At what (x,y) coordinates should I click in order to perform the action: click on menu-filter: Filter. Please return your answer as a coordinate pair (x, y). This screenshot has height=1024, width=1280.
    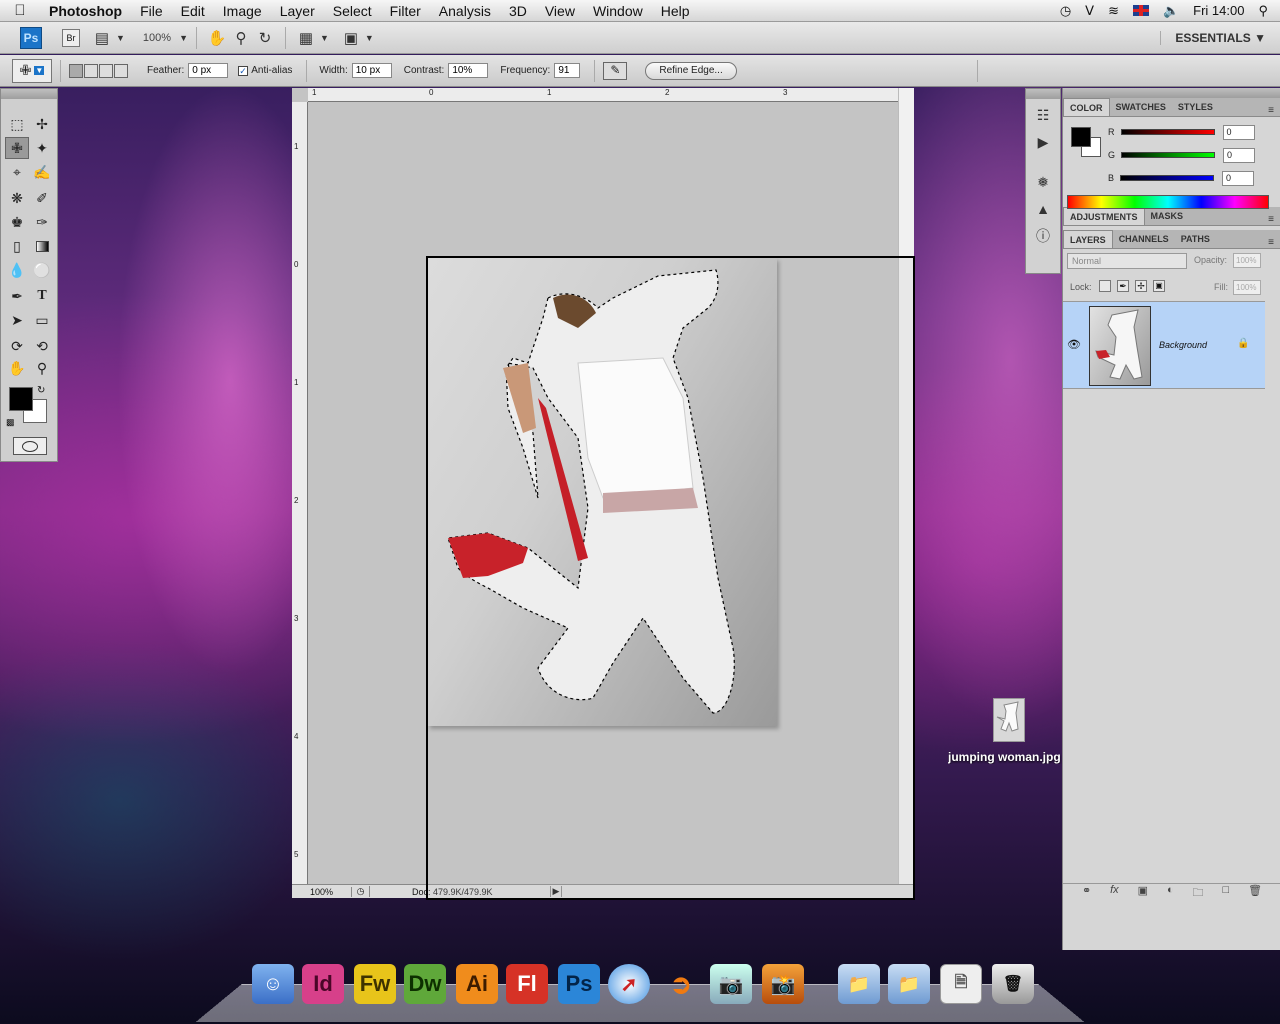
    Looking at the image, I should click on (405, 11).